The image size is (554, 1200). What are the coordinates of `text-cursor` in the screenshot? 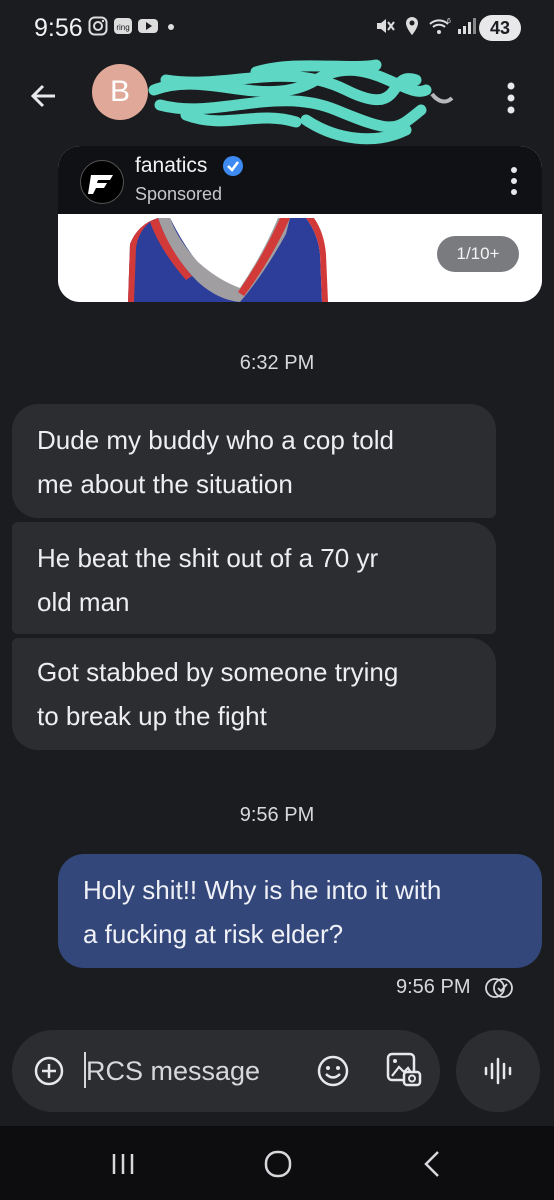 It's located at (85, 1070).